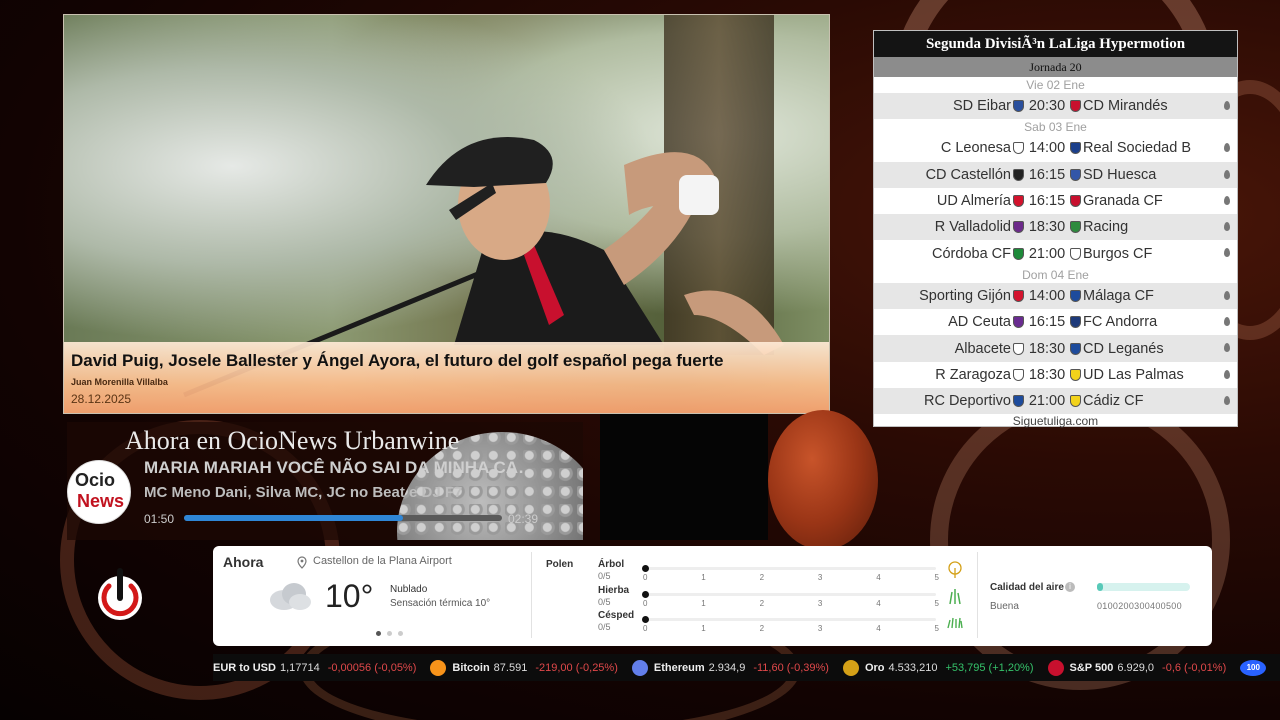 The image size is (1280, 720). I want to click on progress-fill, so click(294, 518).